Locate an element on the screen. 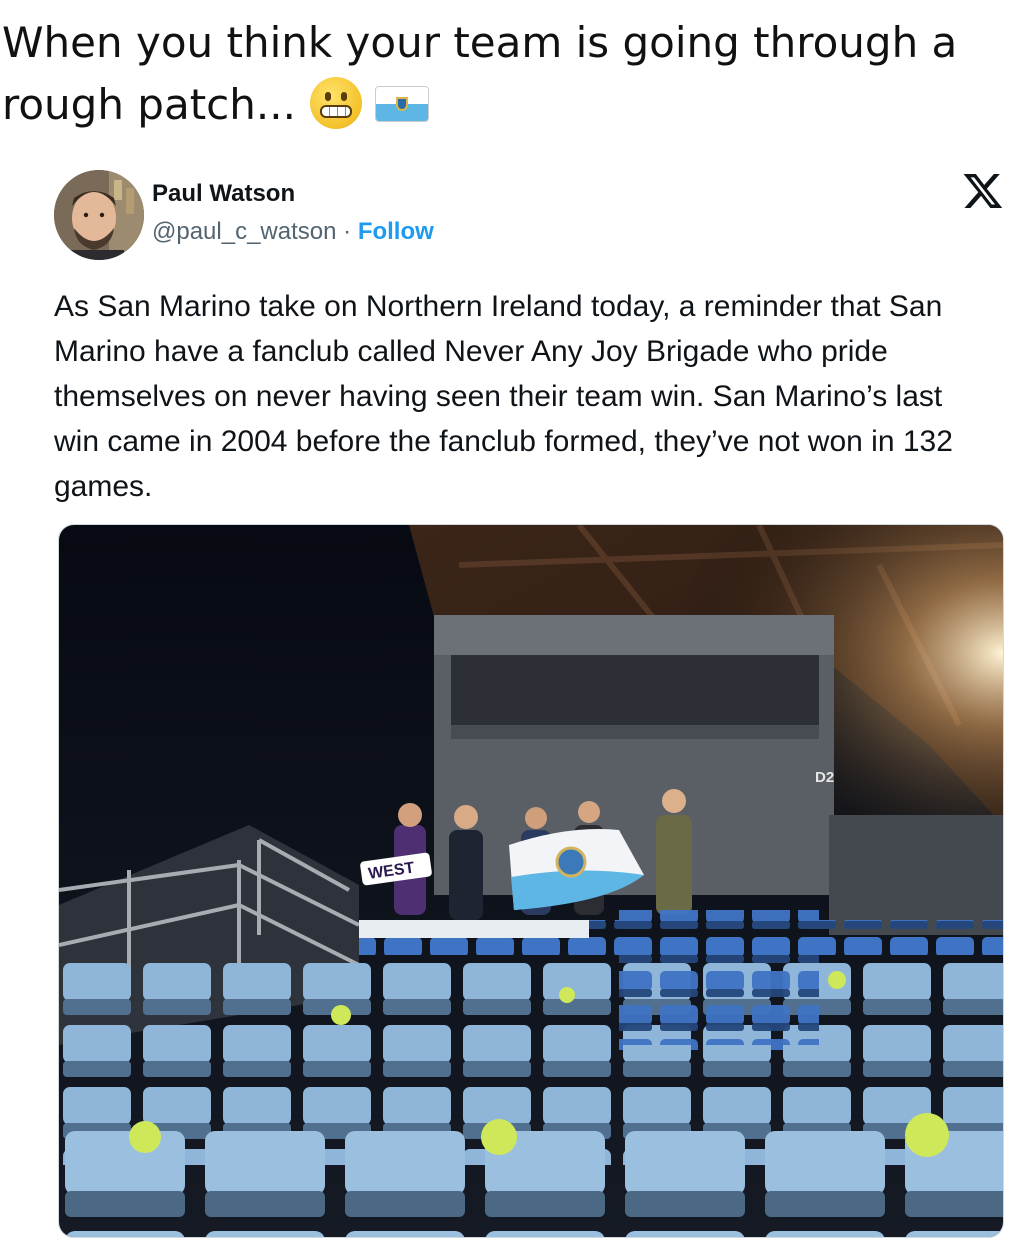 The width and height of the screenshot is (1027, 1248). author-name: Paul Watson is located at coordinates (223, 194).